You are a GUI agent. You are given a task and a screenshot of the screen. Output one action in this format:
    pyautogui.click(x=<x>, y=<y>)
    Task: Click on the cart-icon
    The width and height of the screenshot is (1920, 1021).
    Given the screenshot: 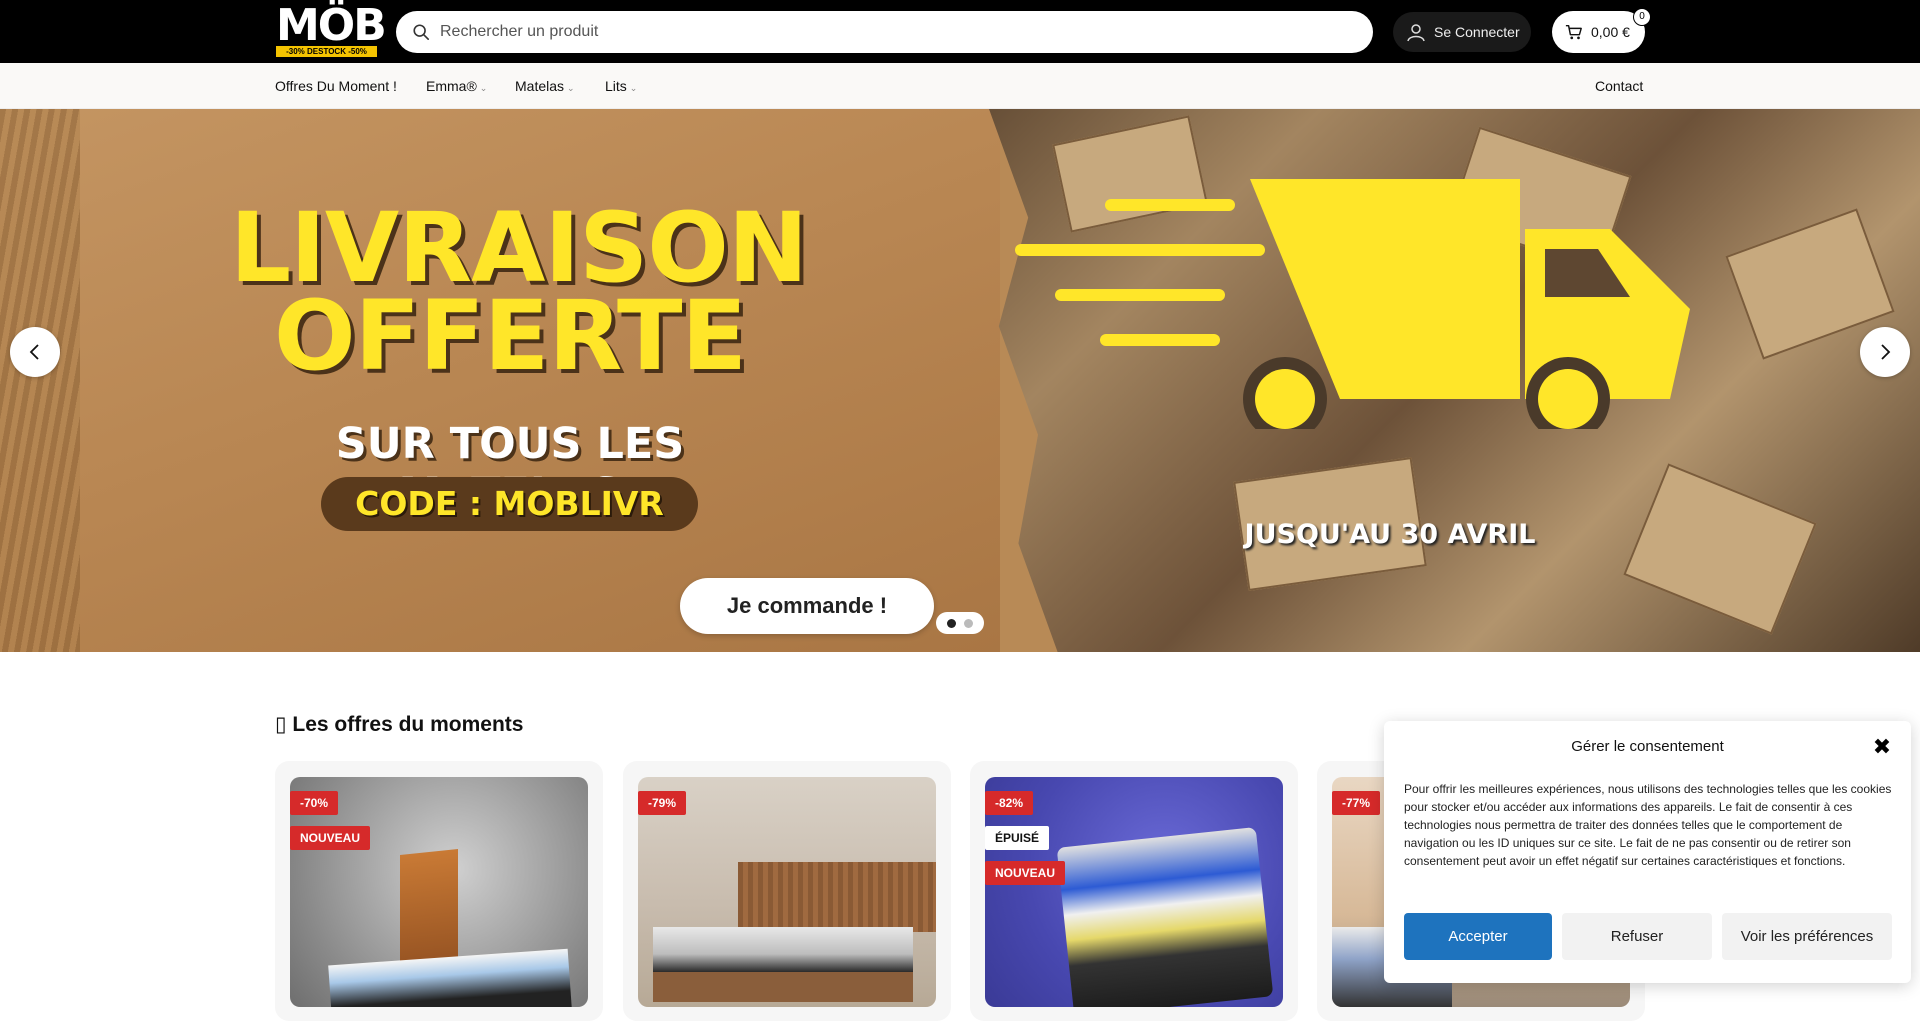 What is the action you would take?
    pyautogui.click(x=1573, y=32)
    